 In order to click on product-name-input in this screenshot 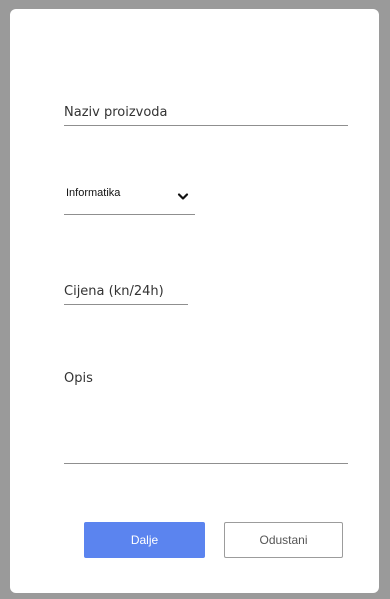, I will do `click(206, 112)`.